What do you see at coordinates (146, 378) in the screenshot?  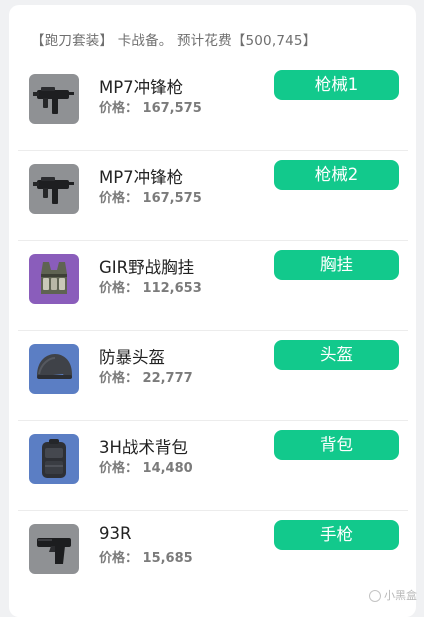 I see `item-price: 价格： 22,777` at bounding box center [146, 378].